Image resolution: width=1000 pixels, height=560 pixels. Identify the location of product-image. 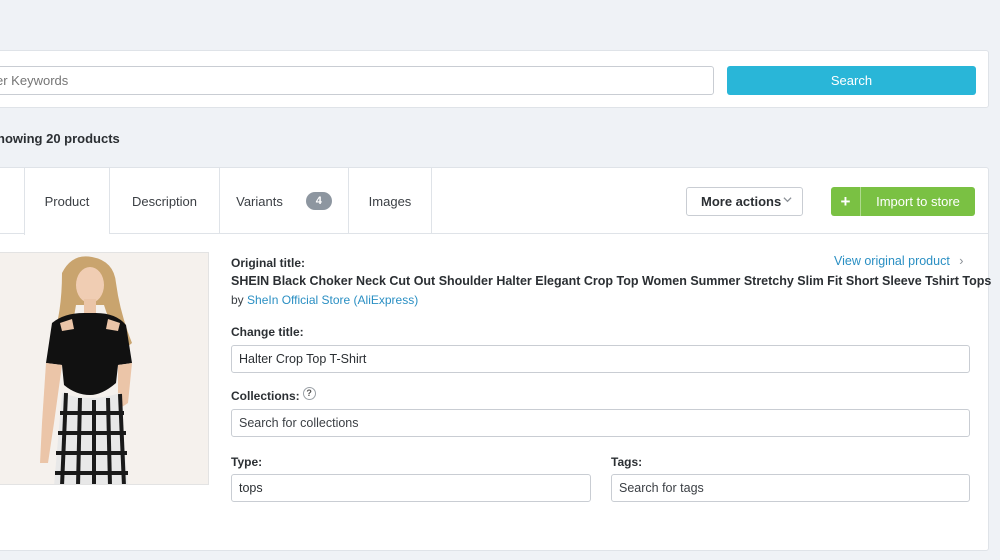
(104, 368).